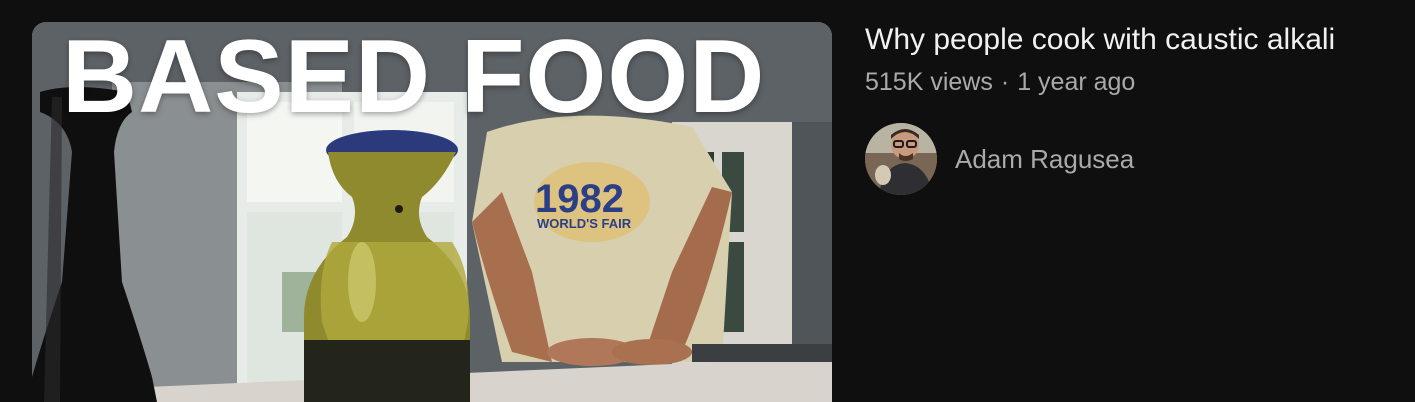  What do you see at coordinates (584, 223) in the screenshot?
I see `shirt-line-text: WORLD'S FAIR` at bounding box center [584, 223].